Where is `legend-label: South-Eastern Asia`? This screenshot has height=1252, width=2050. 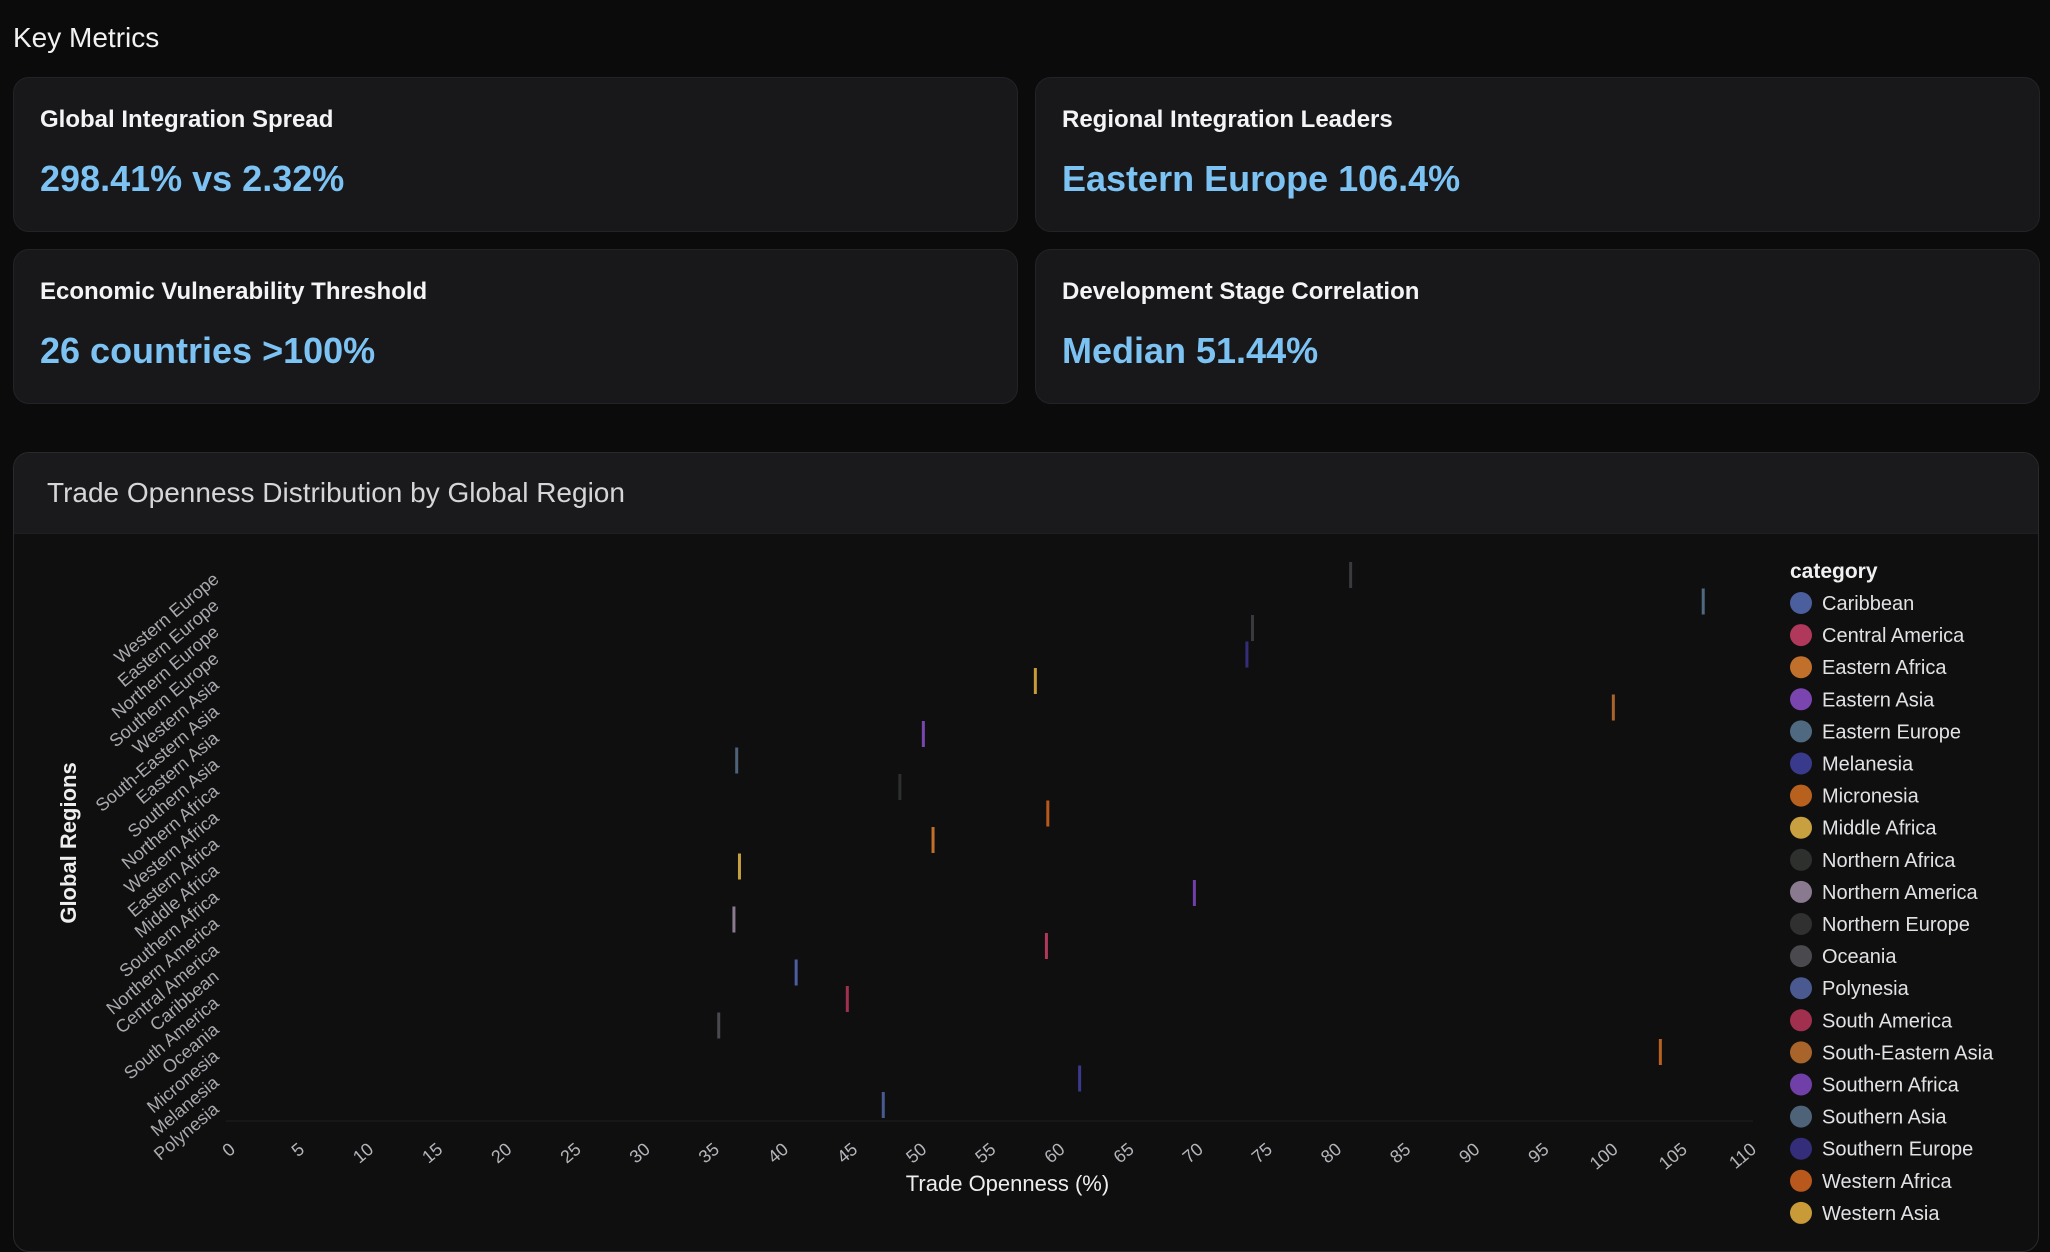 legend-label: South-Eastern Asia is located at coordinates (1908, 1053).